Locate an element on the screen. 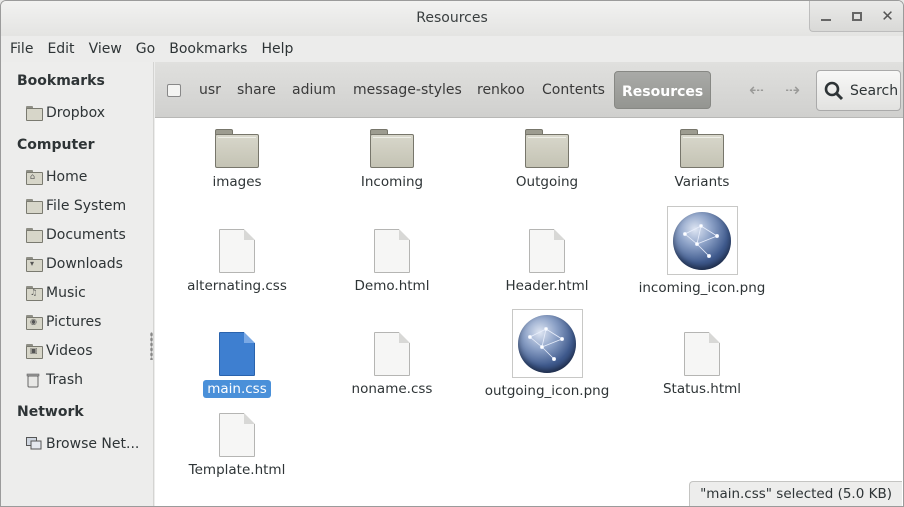 This screenshot has height=507, width=904. crumb-share: share is located at coordinates (256, 90).